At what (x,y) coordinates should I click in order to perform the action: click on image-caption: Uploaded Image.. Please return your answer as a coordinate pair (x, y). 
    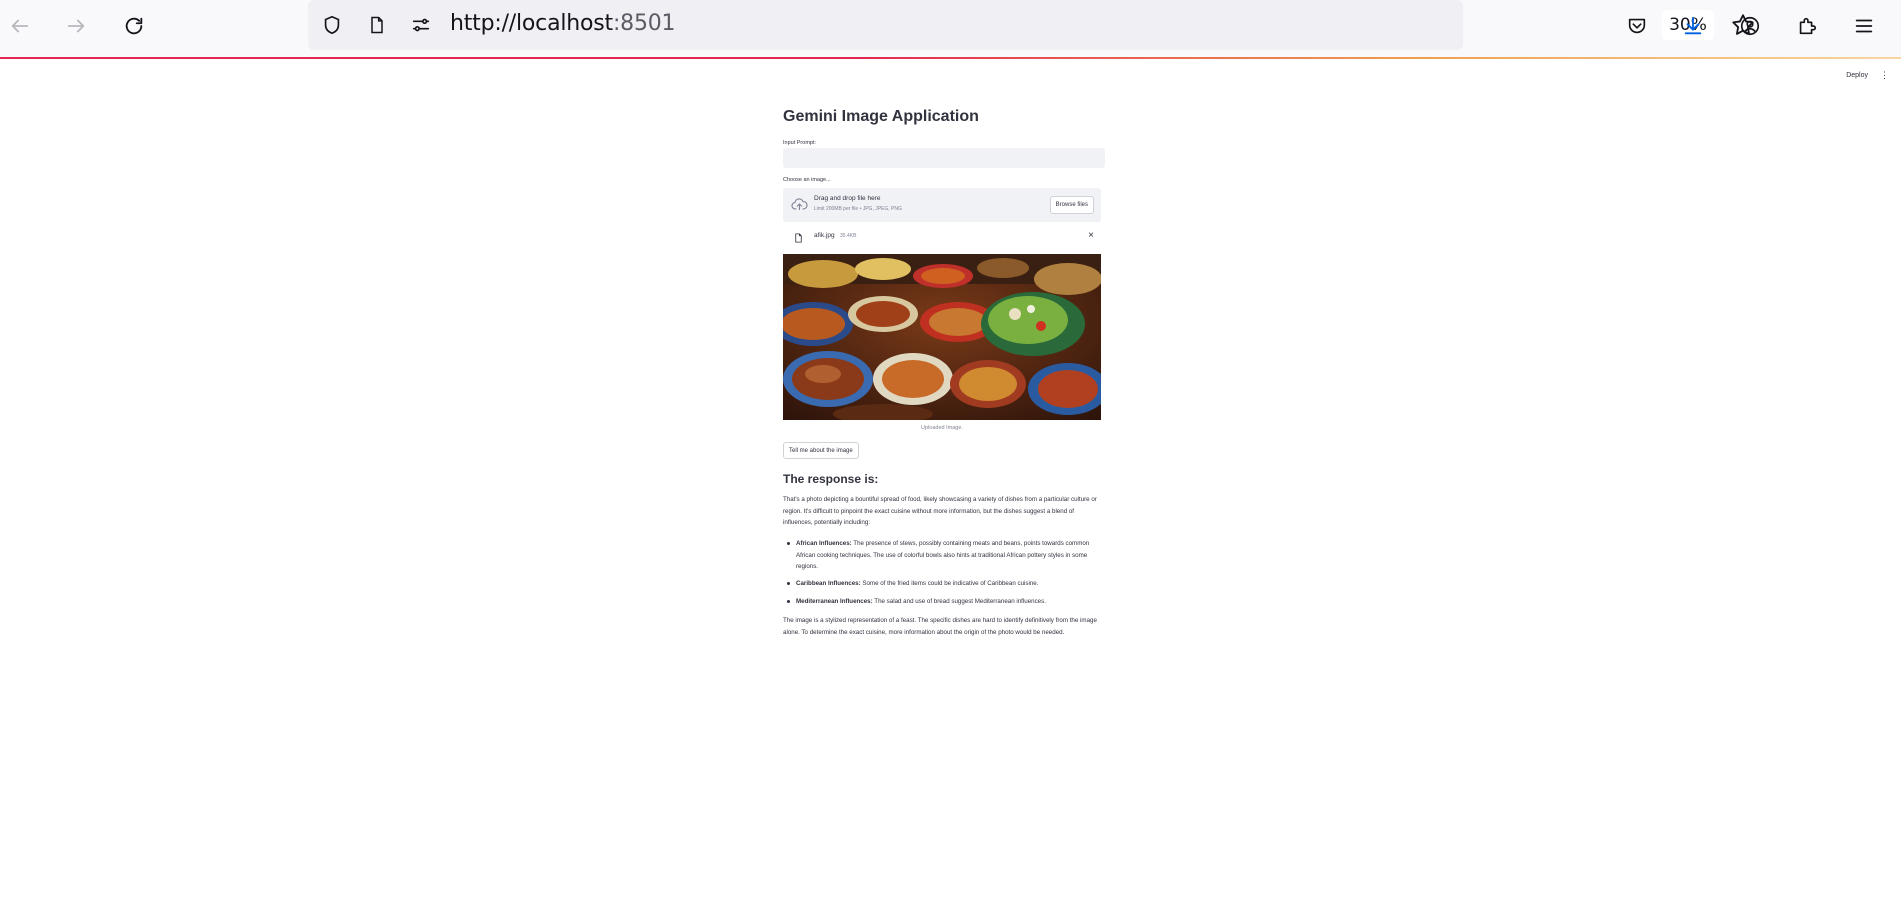
    Looking at the image, I should click on (942, 428).